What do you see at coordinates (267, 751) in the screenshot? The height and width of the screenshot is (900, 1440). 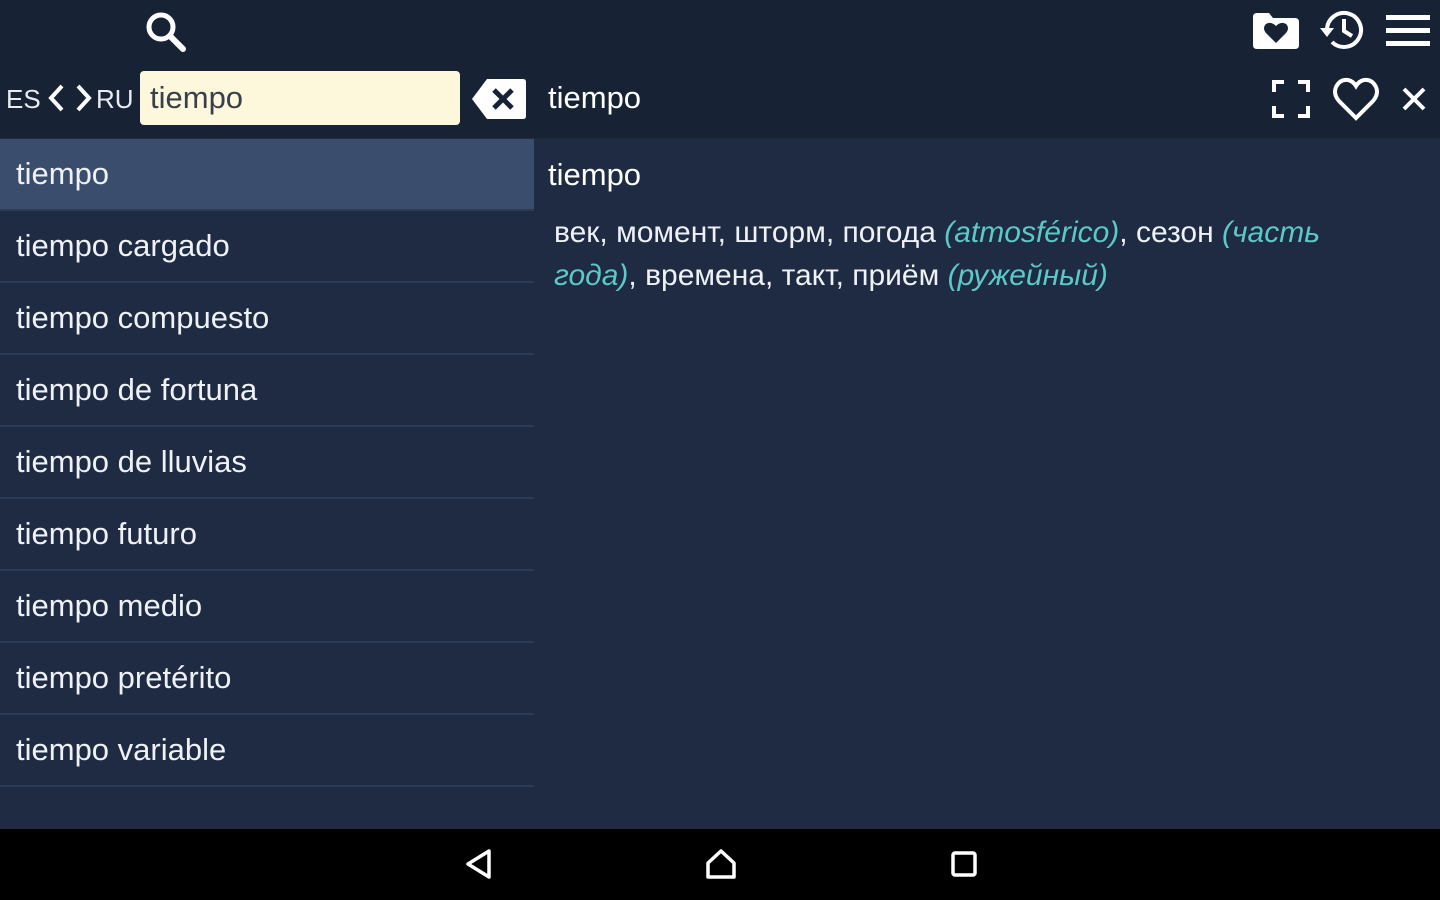 I see `list-item: tiempo variable` at bounding box center [267, 751].